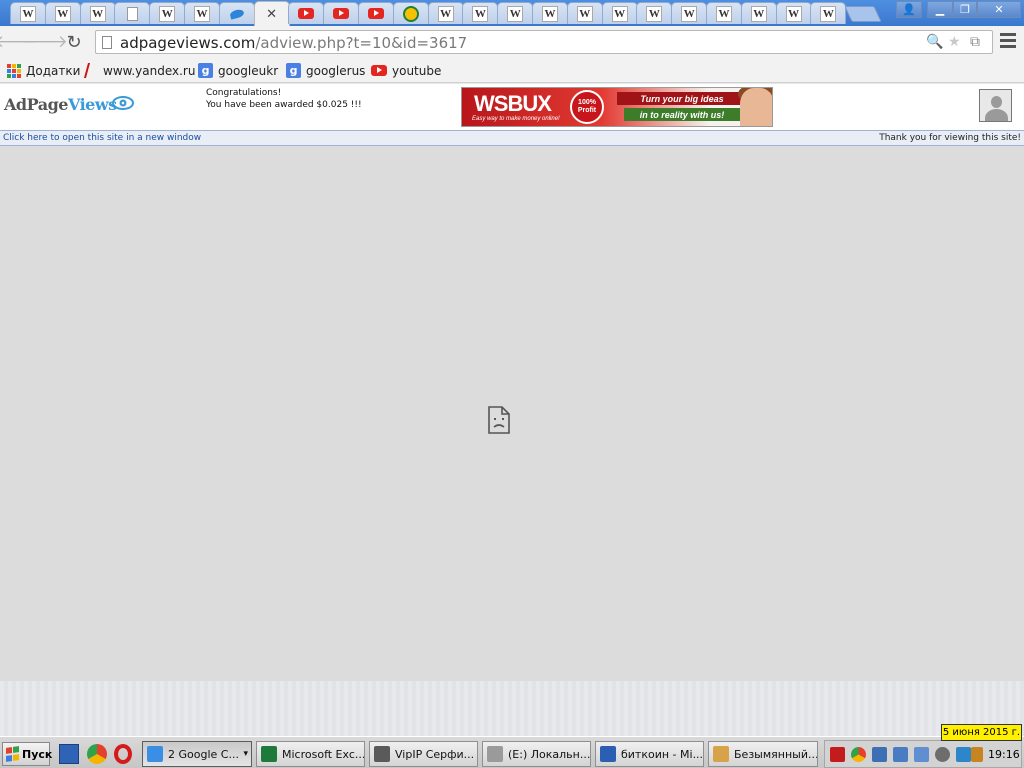 Image resolution: width=1024 pixels, height=768 pixels. Describe the element at coordinates (977, 754) in the screenshot. I see `volume-icon` at that location.